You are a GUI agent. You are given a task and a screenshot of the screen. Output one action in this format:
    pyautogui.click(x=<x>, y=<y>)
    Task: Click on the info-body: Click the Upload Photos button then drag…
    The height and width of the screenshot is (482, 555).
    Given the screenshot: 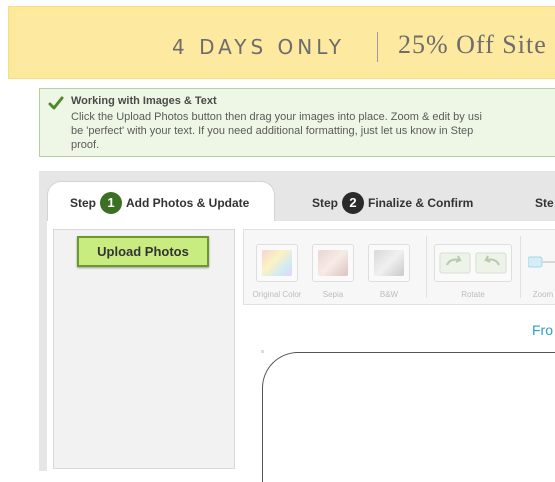 What is the action you would take?
    pyautogui.click(x=276, y=131)
    